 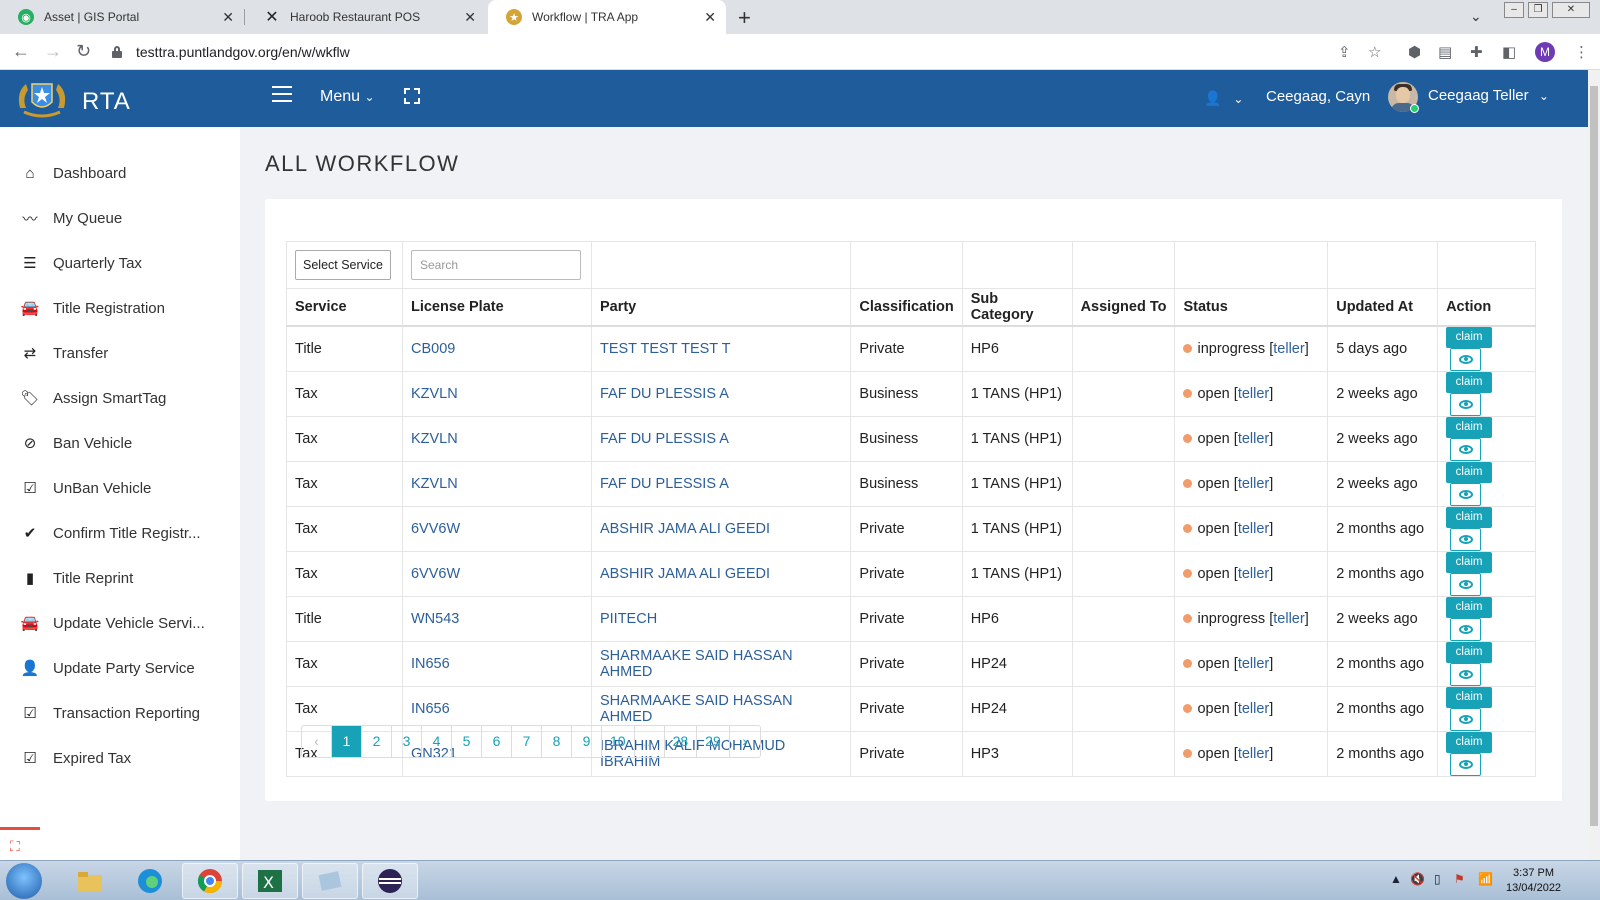 I want to click on profile-avatar: M, so click(x=1545, y=52).